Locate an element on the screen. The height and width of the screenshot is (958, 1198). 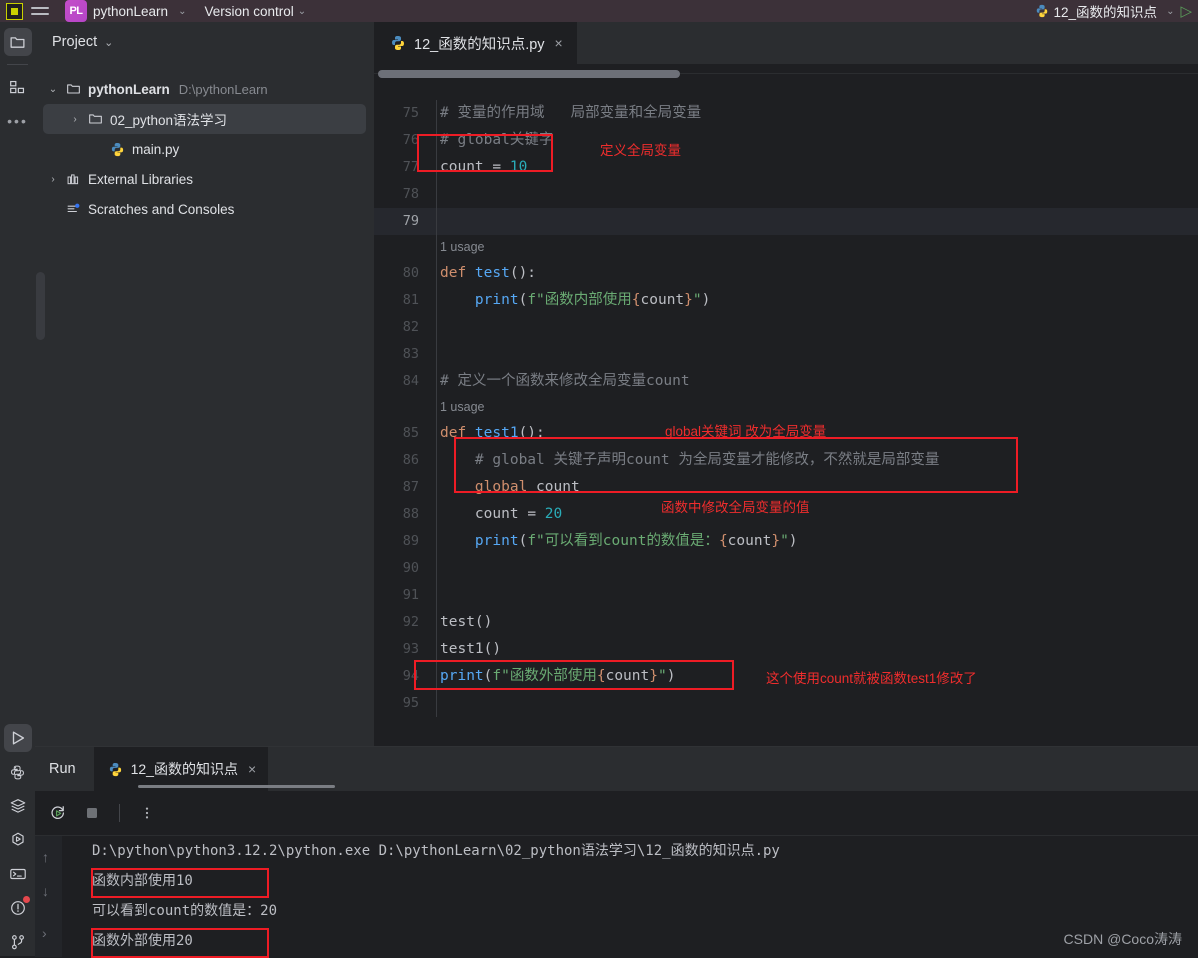
code-line: 77 count = 10 is located at coordinates (786, 167).